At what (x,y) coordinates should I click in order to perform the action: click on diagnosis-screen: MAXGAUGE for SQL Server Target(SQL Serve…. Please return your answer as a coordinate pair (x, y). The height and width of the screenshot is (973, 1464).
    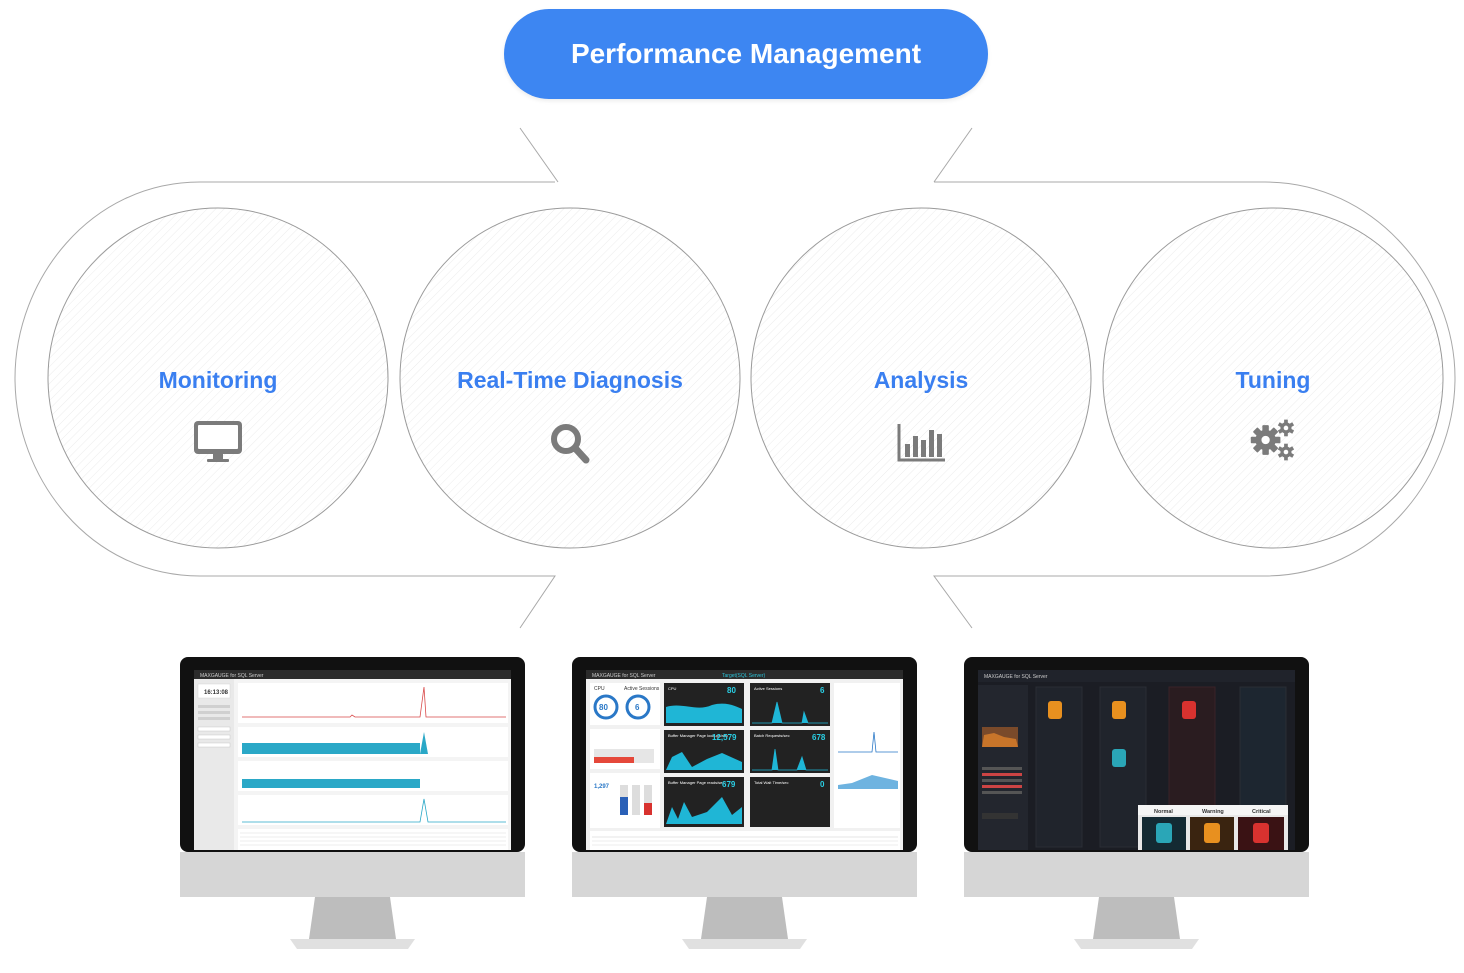
    Looking at the image, I should click on (744, 812).